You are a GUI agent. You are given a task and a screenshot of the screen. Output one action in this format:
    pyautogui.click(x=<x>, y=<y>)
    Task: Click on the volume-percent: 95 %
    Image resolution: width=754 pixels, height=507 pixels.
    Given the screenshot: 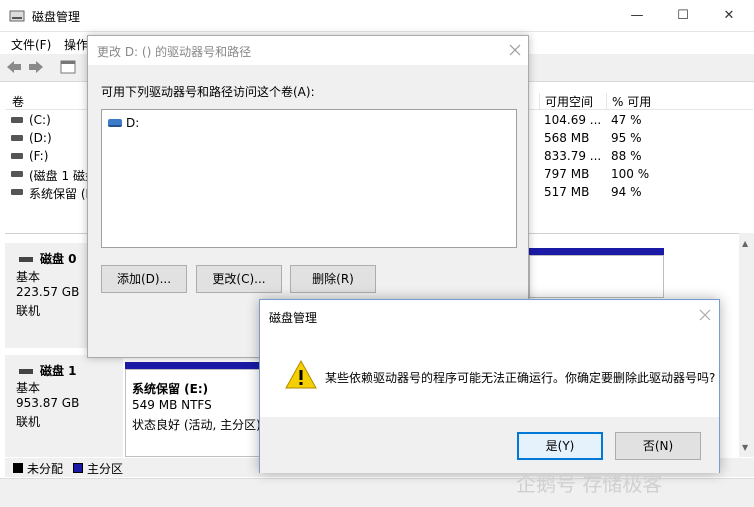 What is the action you would take?
    pyautogui.click(x=626, y=138)
    